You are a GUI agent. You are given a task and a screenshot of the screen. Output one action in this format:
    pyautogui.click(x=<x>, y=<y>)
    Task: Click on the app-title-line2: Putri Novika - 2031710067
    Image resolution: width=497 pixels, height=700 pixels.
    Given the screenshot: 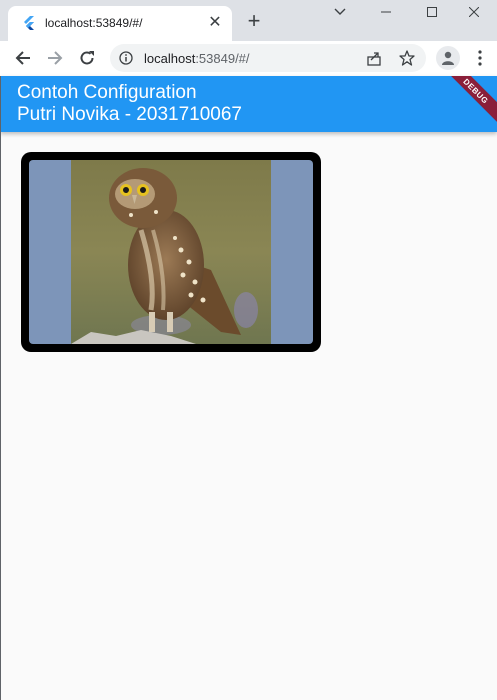 What is the action you would take?
    pyautogui.click(x=129, y=114)
    